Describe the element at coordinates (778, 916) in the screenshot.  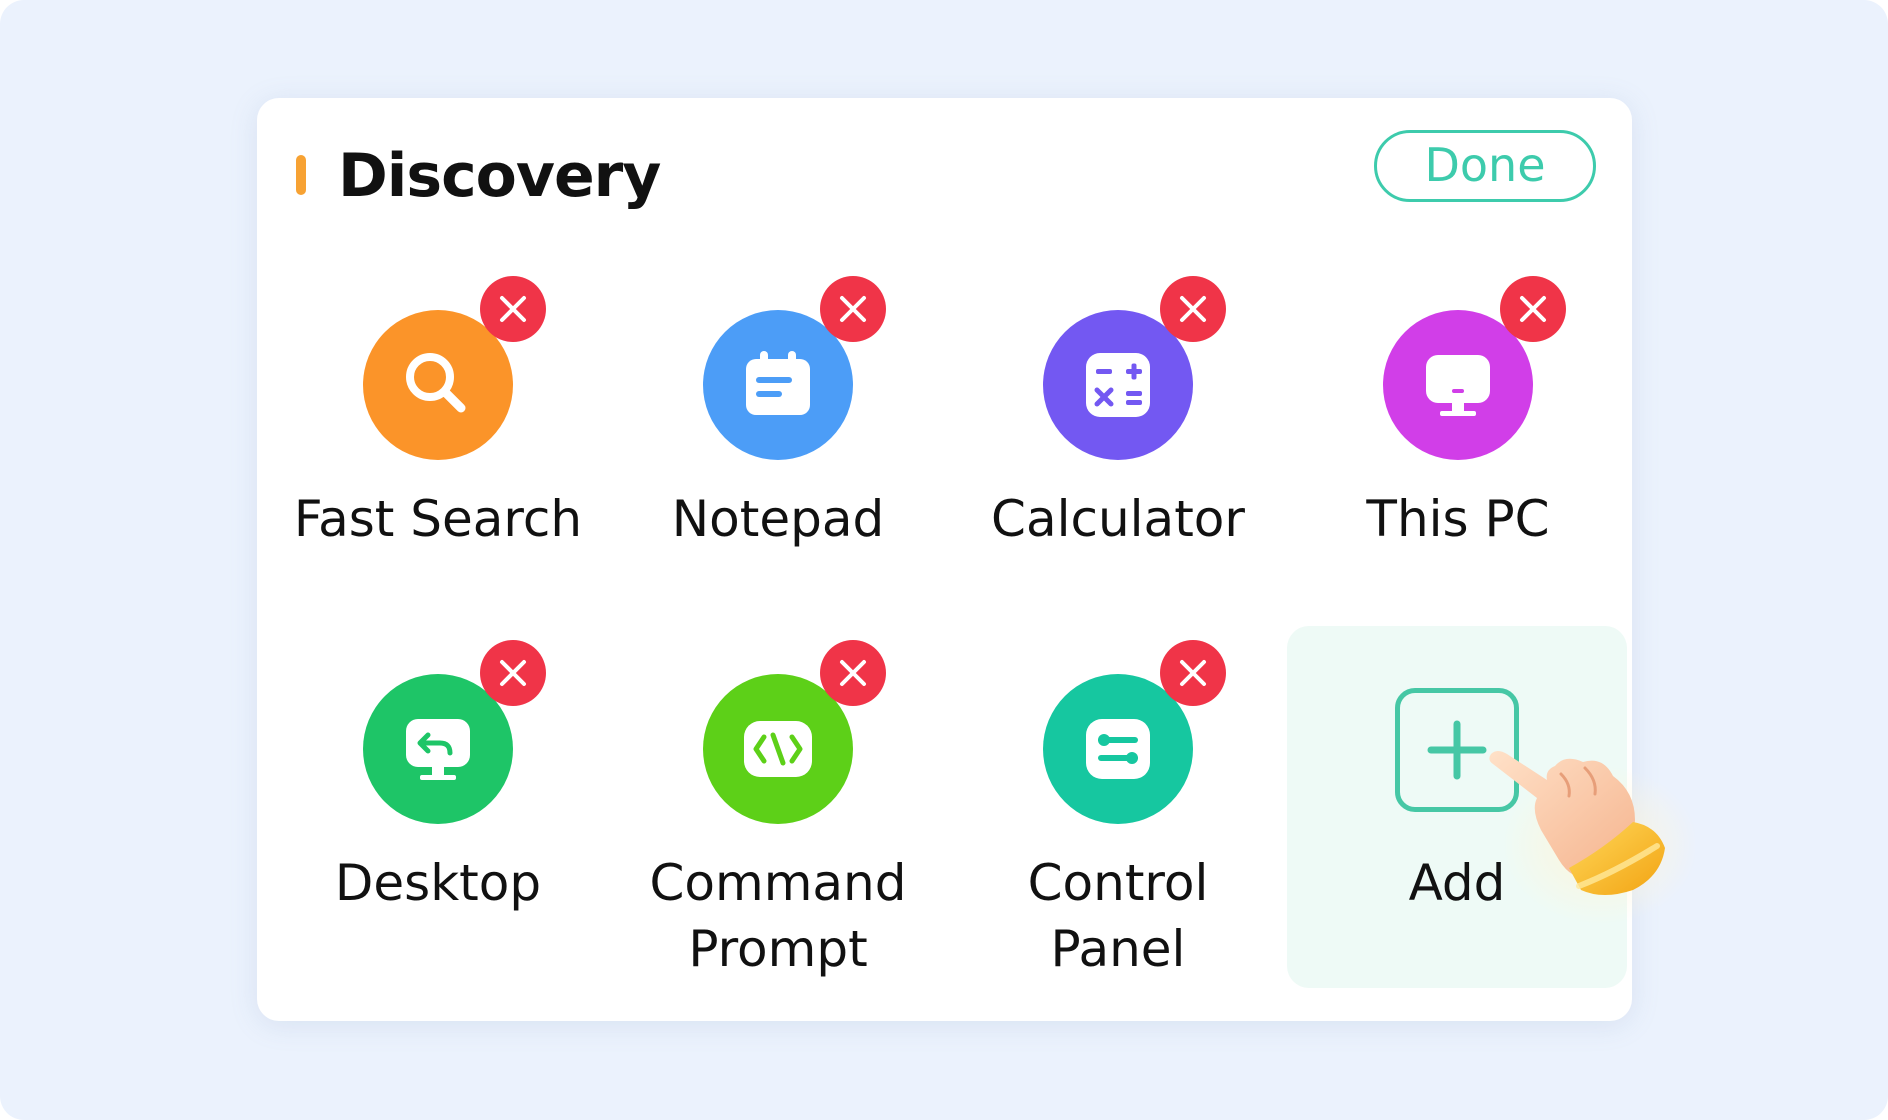
I see `tool-label: Command Prompt` at that location.